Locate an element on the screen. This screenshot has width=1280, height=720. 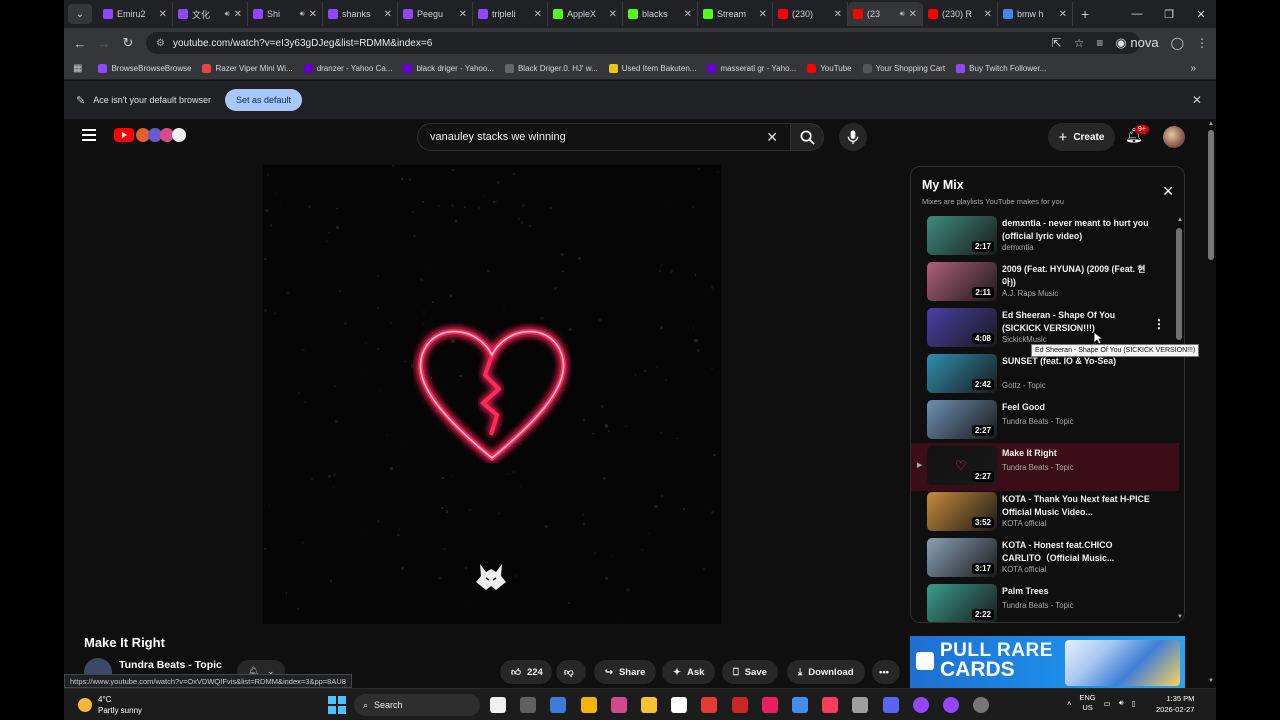
browser-tab: Emiru2 ✕ is located at coordinates (135, 14).